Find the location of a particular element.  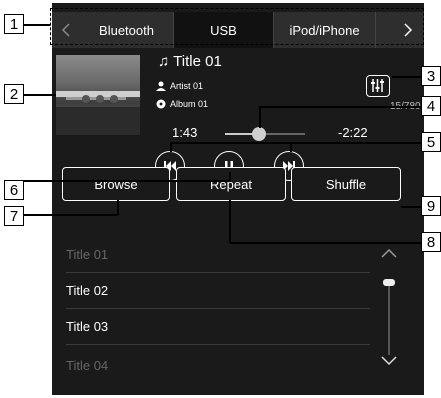

scrollbar-thumb is located at coordinates (389, 282).